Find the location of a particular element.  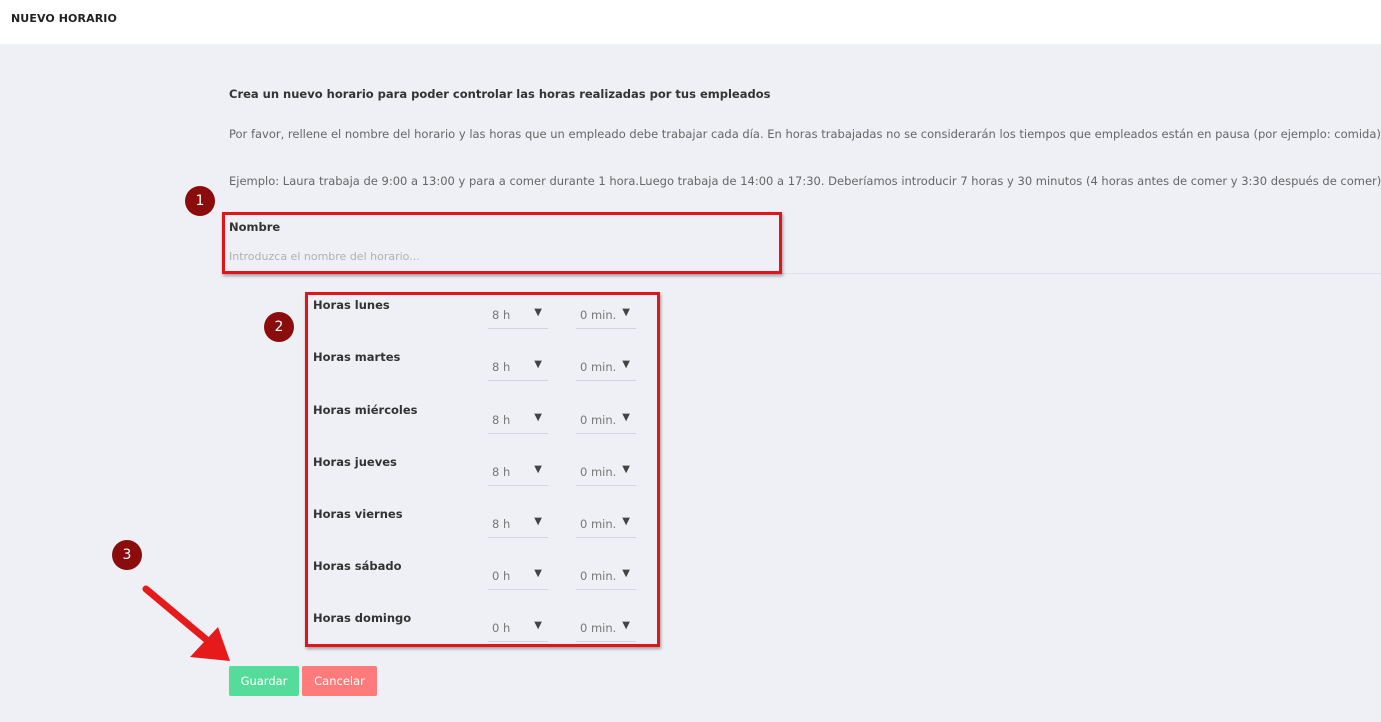

day-row-viernes: Horas viernes 8 h ▼ 0 min. ▼ is located at coordinates (483, 533).